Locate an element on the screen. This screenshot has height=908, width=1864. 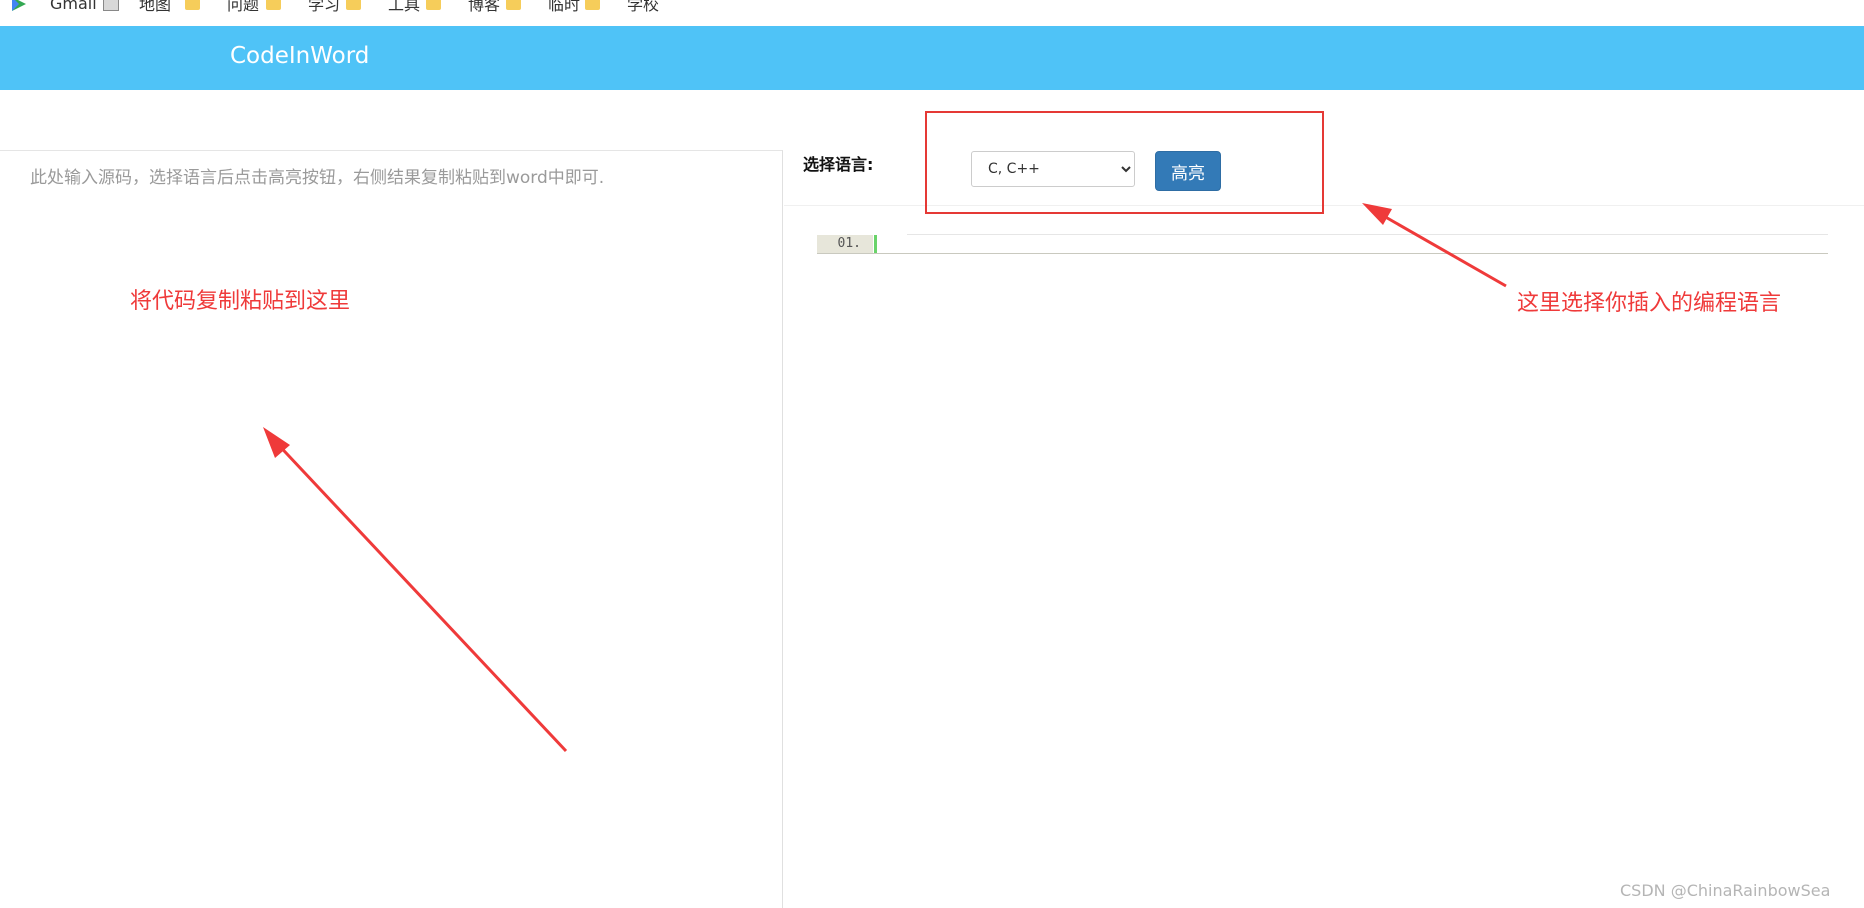
bookmark-map: 地图 is located at coordinates (137, 7).